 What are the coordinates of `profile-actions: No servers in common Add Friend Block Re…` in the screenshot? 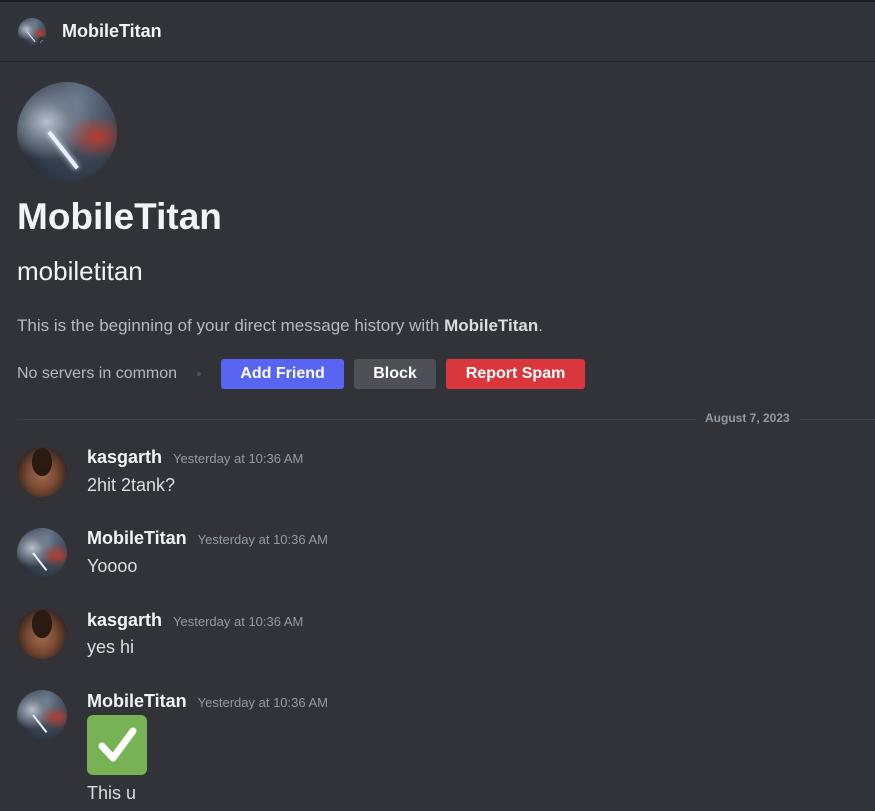 It's located at (306, 374).